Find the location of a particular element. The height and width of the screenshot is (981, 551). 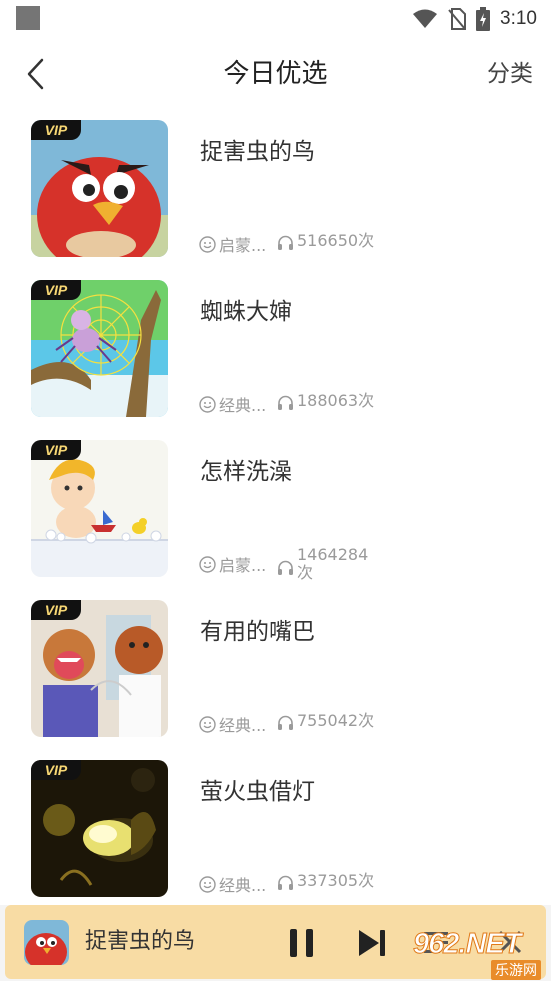

item-meta: 启蒙... 516650次 is located at coordinates (286, 244).